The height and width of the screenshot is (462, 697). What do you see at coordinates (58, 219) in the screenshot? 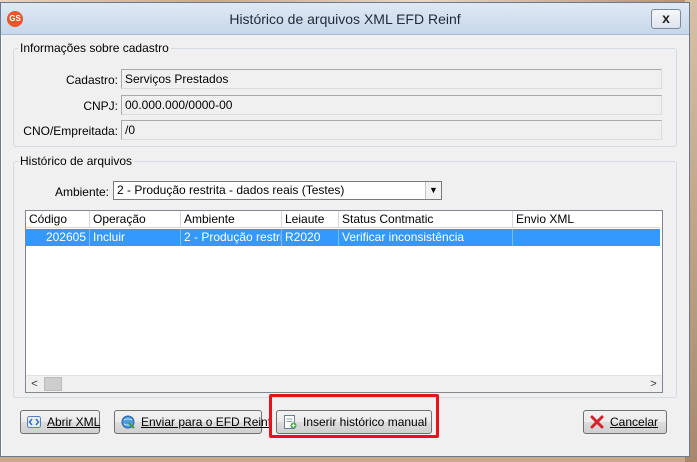
I see `column-header-codigo: Código` at bounding box center [58, 219].